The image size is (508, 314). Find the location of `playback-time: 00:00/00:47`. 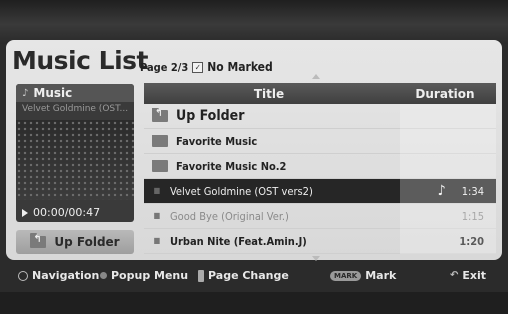

playback-time: 00:00/00:47 is located at coordinates (61, 212).